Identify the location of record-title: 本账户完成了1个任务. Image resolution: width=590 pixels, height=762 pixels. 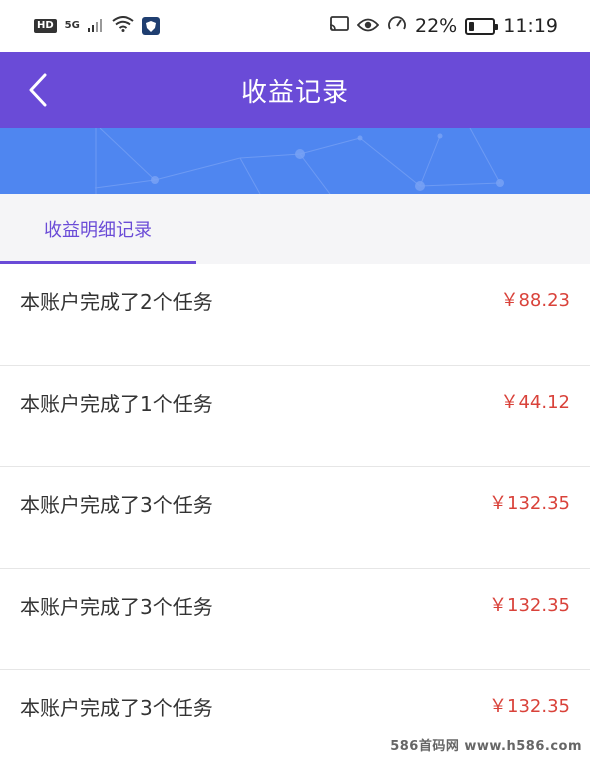
(116, 403).